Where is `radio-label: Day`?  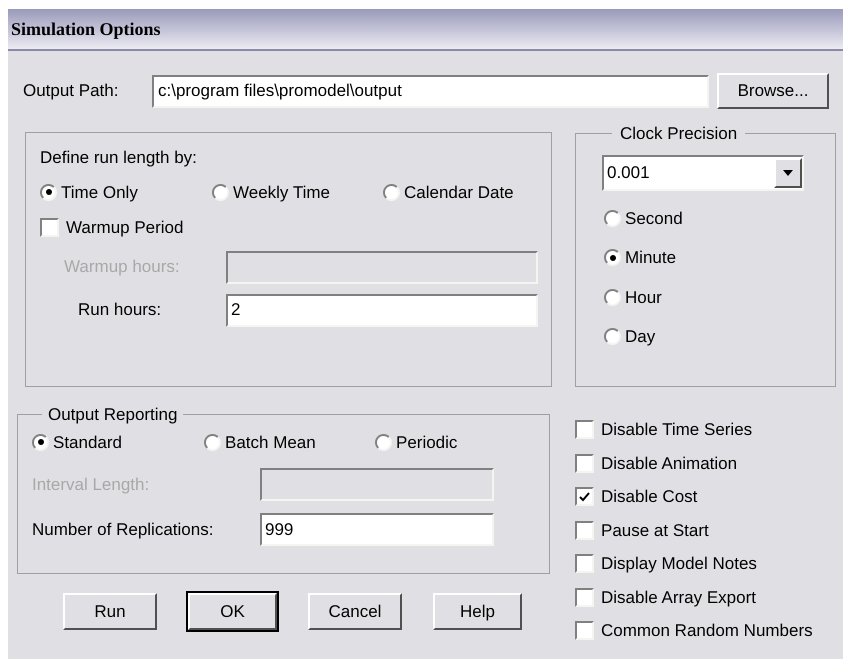
radio-label: Day is located at coordinates (640, 337).